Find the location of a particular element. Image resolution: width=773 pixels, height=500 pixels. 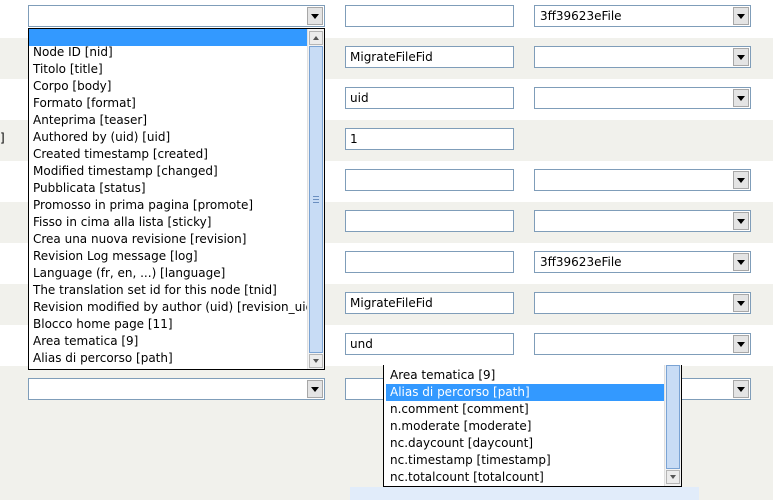

dropdown-option: Titolo [title] is located at coordinates (170, 69).